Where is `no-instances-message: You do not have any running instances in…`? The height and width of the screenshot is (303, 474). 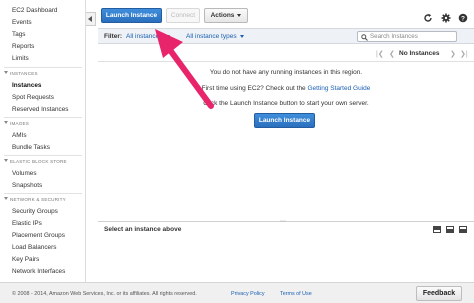 no-instances-message: You do not have any running instances in… is located at coordinates (286, 72).